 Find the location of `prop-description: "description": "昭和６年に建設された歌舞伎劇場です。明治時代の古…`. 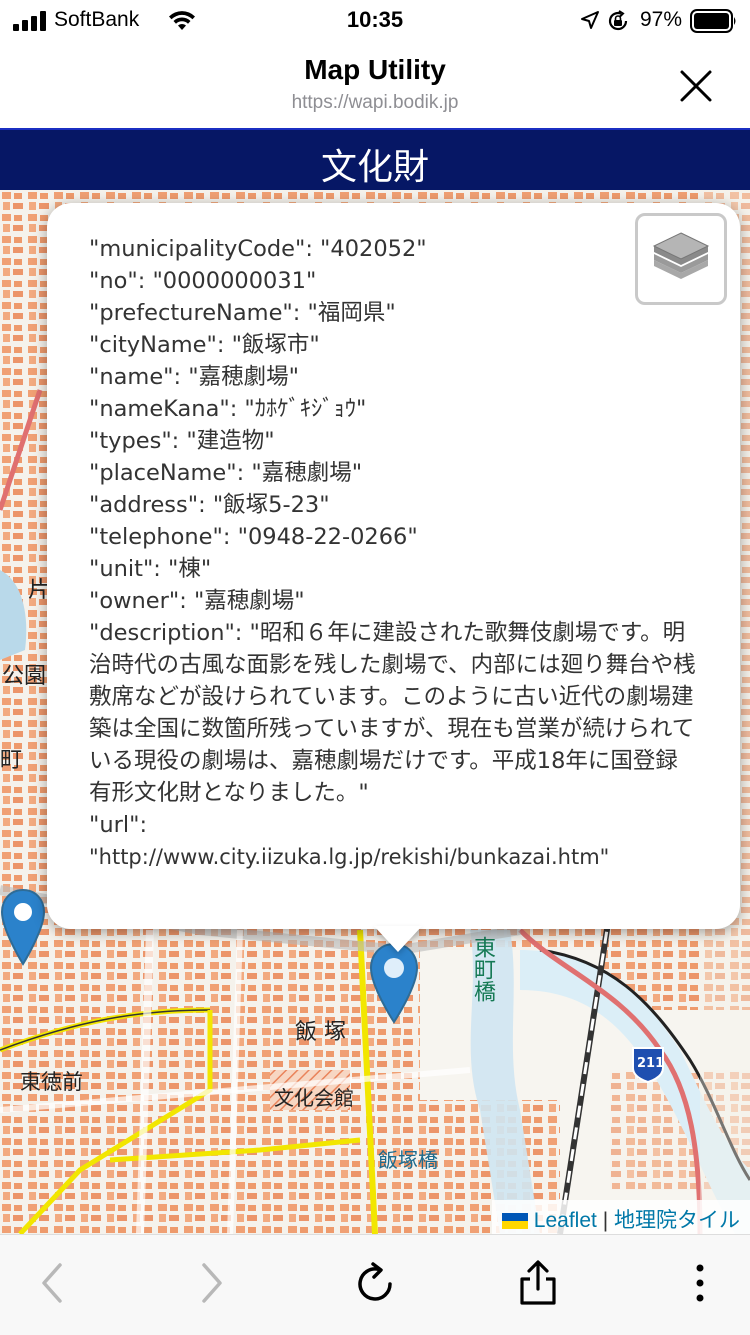

prop-description: "description": "昭和６年に建設された歌舞伎劇場です。明治時代の古… is located at coordinates (392, 713).